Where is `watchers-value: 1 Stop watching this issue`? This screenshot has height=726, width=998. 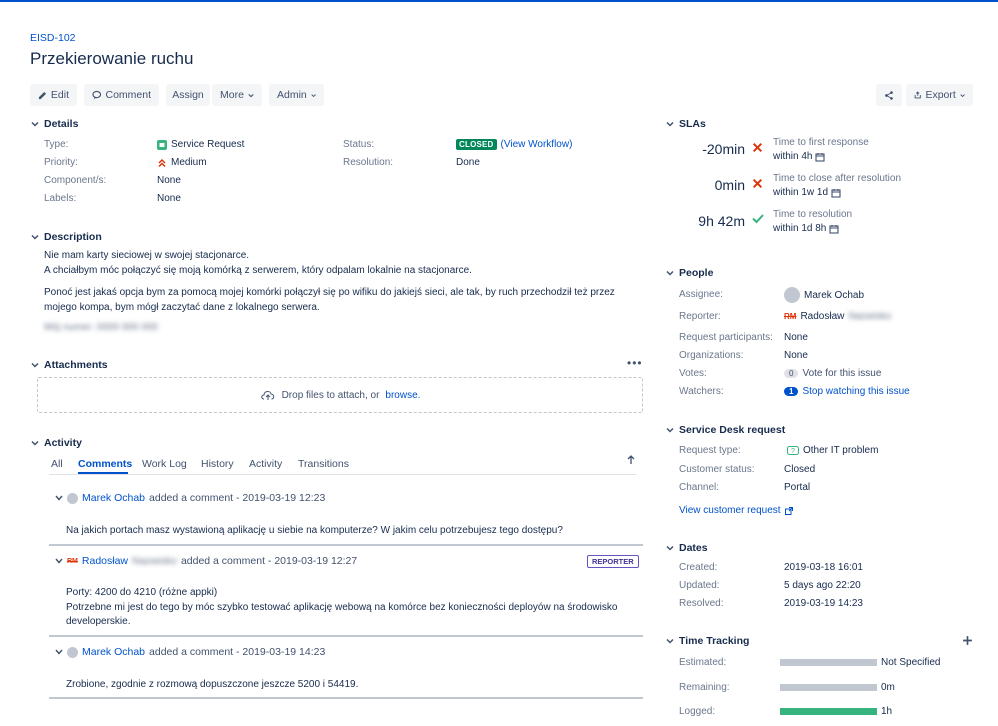 watchers-value: 1 Stop watching this issue is located at coordinates (847, 391).